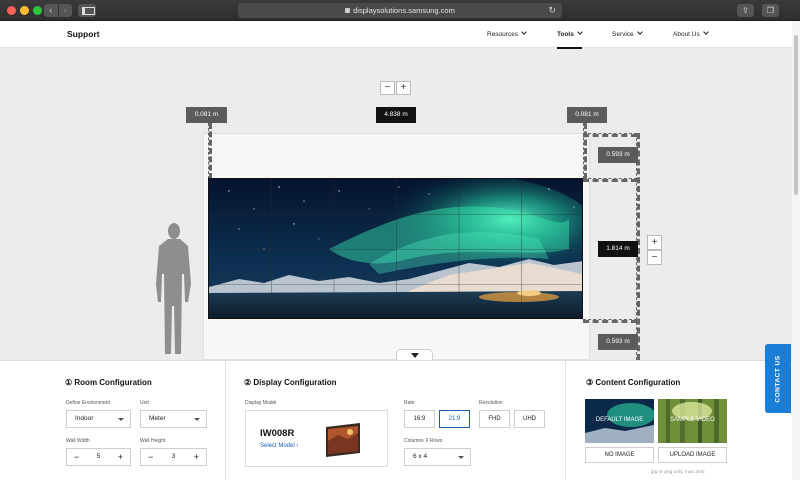 The width and height of the screenshot is (800, 480). Describe the element at coordinates (196, 457) in the screenshot. I see `wall-height-increase: +` at that location.